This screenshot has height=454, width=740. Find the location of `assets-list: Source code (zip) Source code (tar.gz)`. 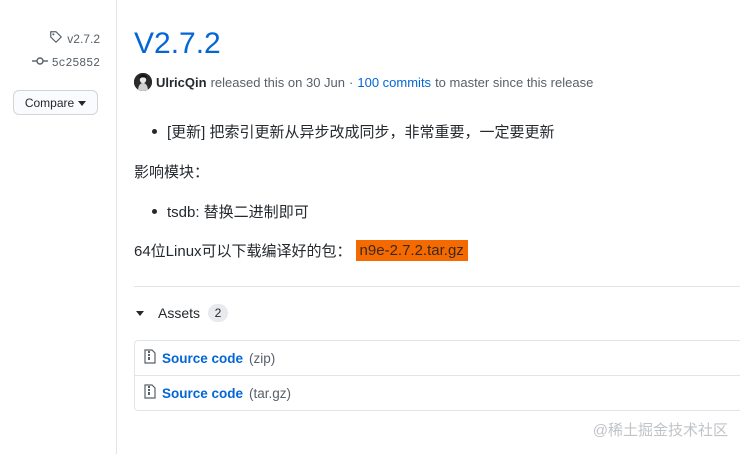

assets-list: Source code (zip) Source code (tar.gz) is located at coordinates (437, 375).